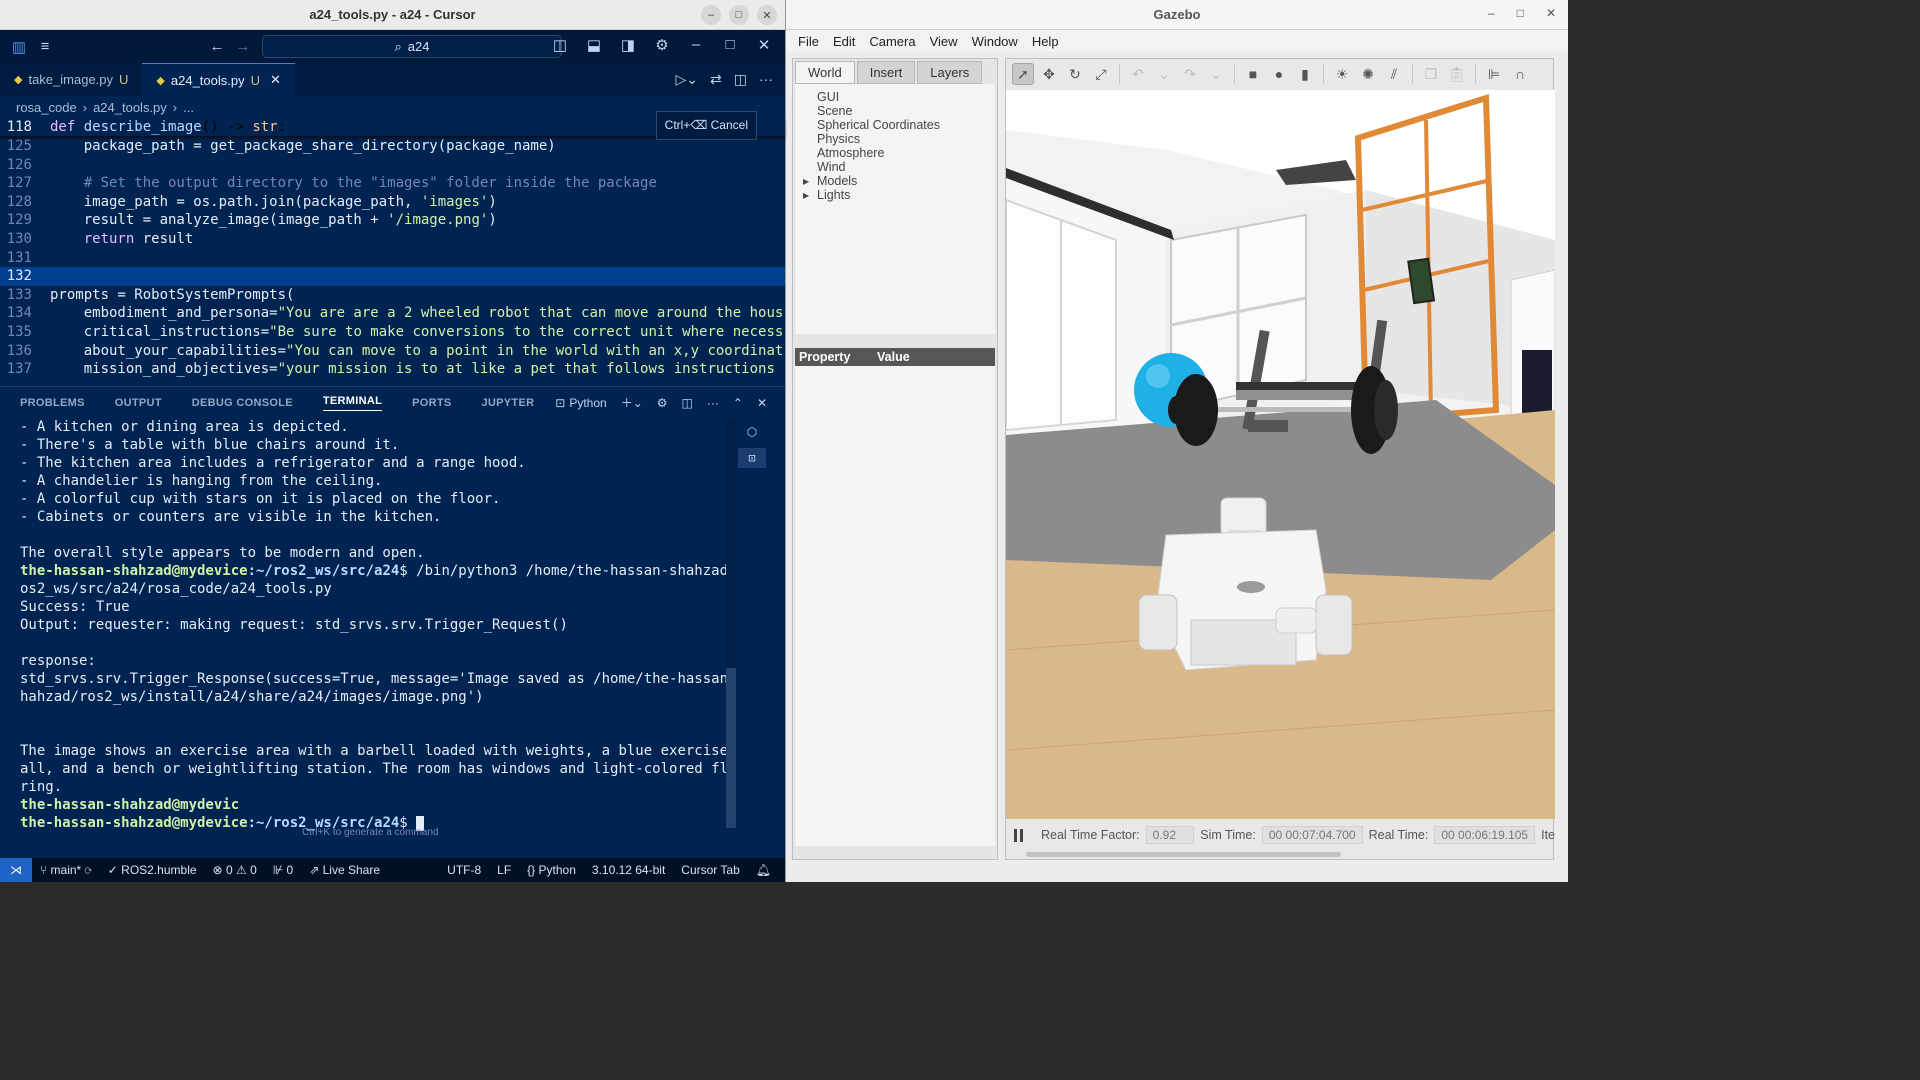 The height and width of the screenshot is (1080, 1920). Describe the element at coordinates (1023, 74) in the screenshot. I see `select-mode-icon: ➚` at that location.